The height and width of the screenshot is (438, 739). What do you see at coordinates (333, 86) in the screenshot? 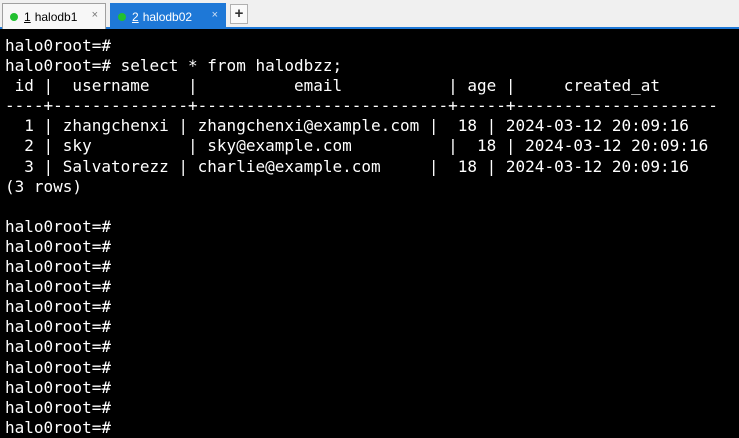
I see `terminal-line: id | username | email | age | created_at` at bounding box center [333, 86].